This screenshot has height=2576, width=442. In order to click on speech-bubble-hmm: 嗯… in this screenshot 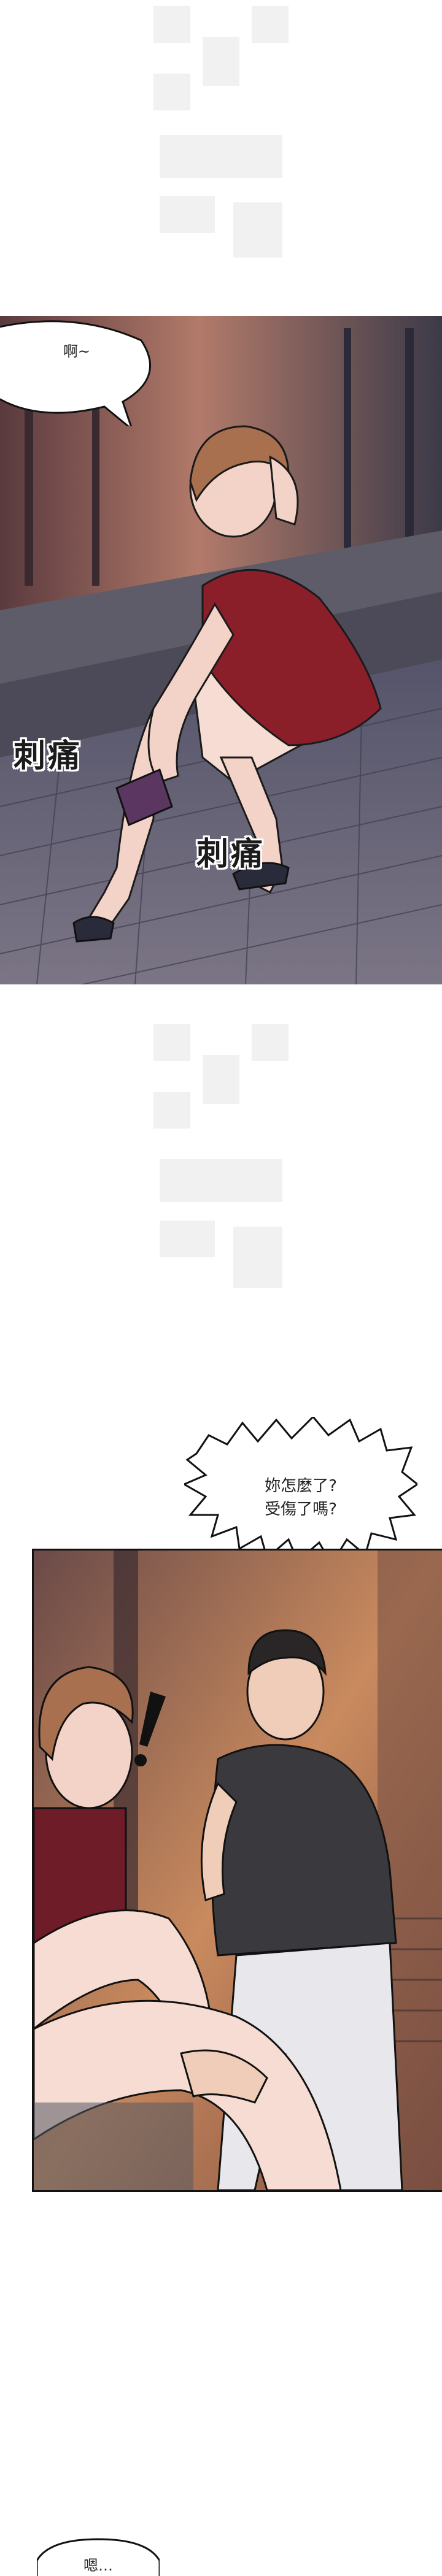, I will do `click(99, 2556)`.